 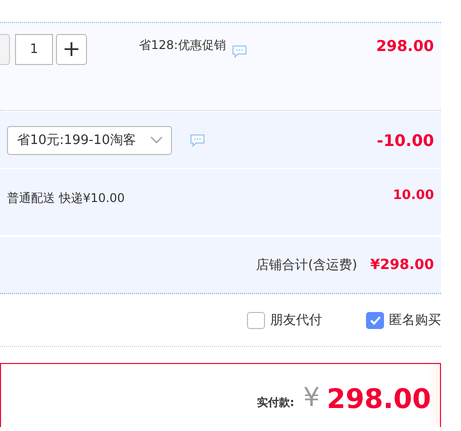 I want to click on shop-total-amount: ¥298.00, so click(x=402, y=265).